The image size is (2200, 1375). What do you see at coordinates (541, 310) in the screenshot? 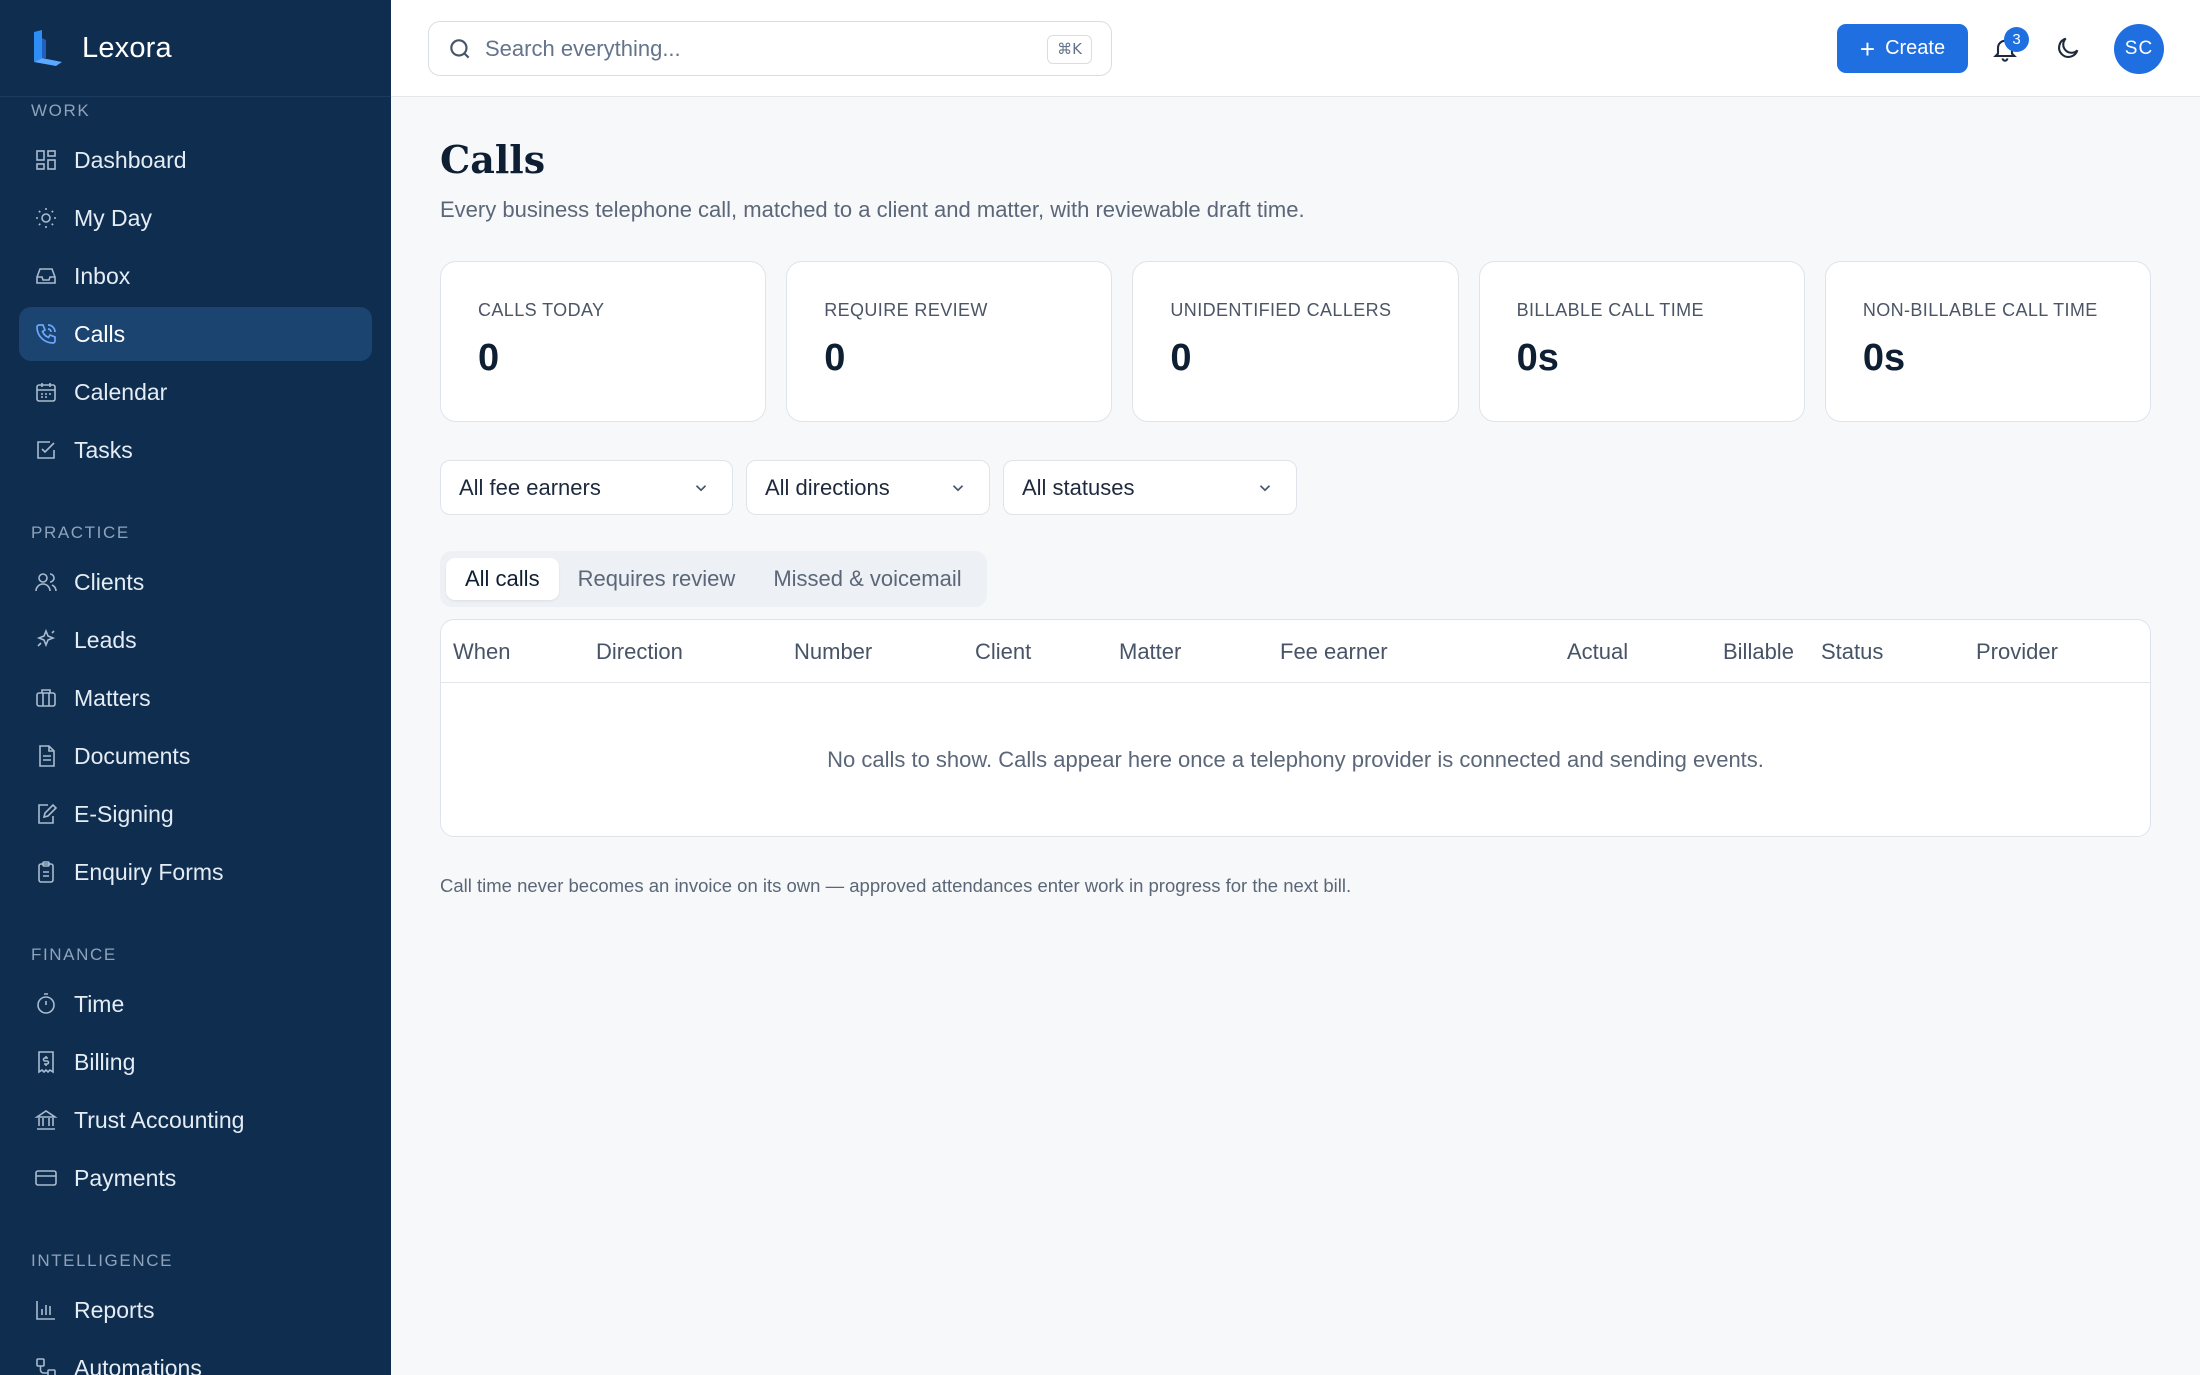
I see `stat-label: CALLS TODAY` at bounding box center [541, 310].